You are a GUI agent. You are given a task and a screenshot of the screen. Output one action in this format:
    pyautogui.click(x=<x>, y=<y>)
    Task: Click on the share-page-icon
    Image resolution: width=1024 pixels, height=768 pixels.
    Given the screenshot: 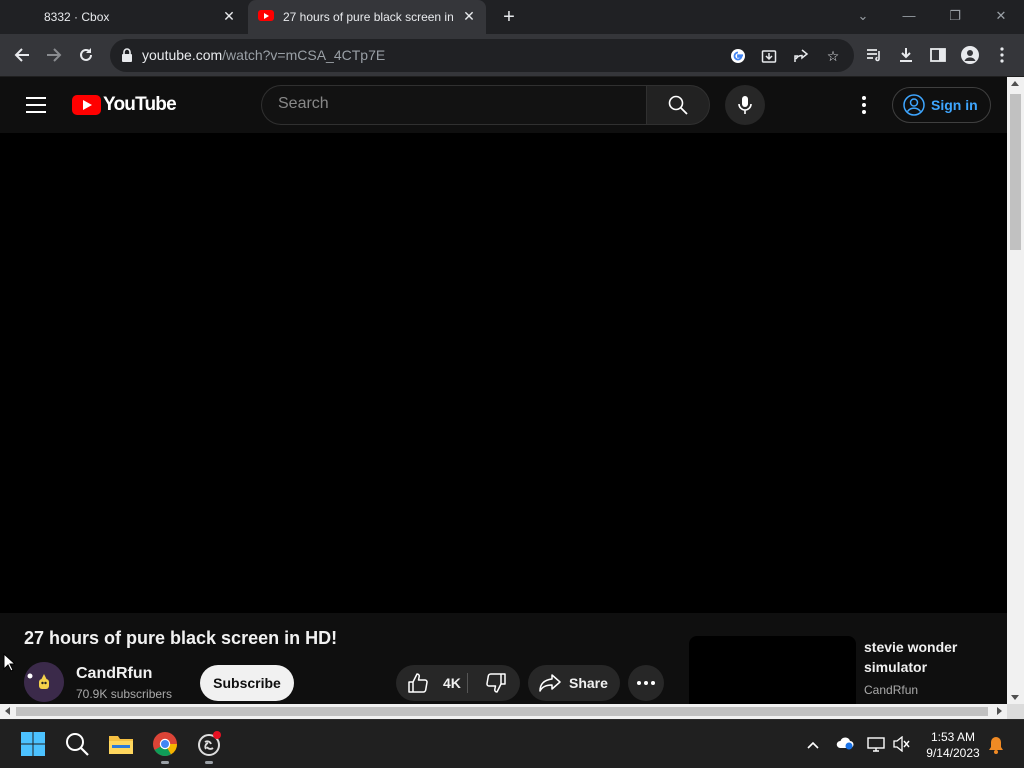 What is the action you would take?
    pyautogui.click(x=801, y=56)
    